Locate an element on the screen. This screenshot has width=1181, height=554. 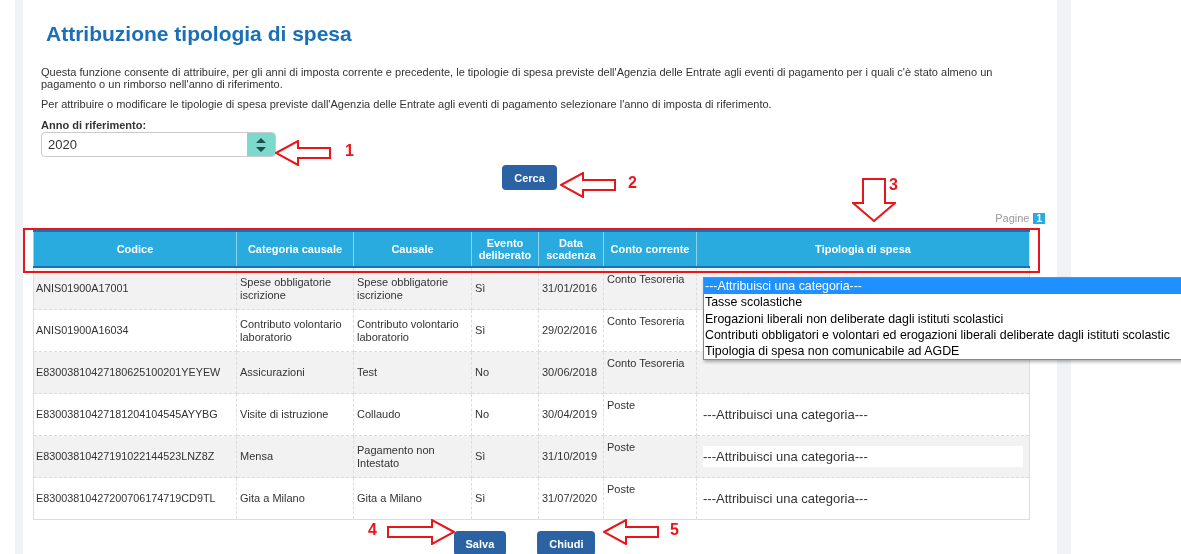
dropdown-option: Contributi obbligatori e volontari ed erogazioni liberali deliberate dagli istituti scolastic is located at coordinates (942, 335).